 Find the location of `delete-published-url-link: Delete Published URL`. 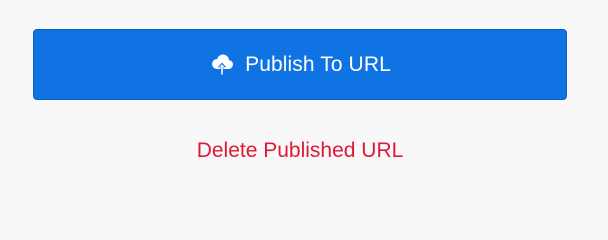

delete-published-url-link: Delete Published URL is located at coordinates (300, 151).